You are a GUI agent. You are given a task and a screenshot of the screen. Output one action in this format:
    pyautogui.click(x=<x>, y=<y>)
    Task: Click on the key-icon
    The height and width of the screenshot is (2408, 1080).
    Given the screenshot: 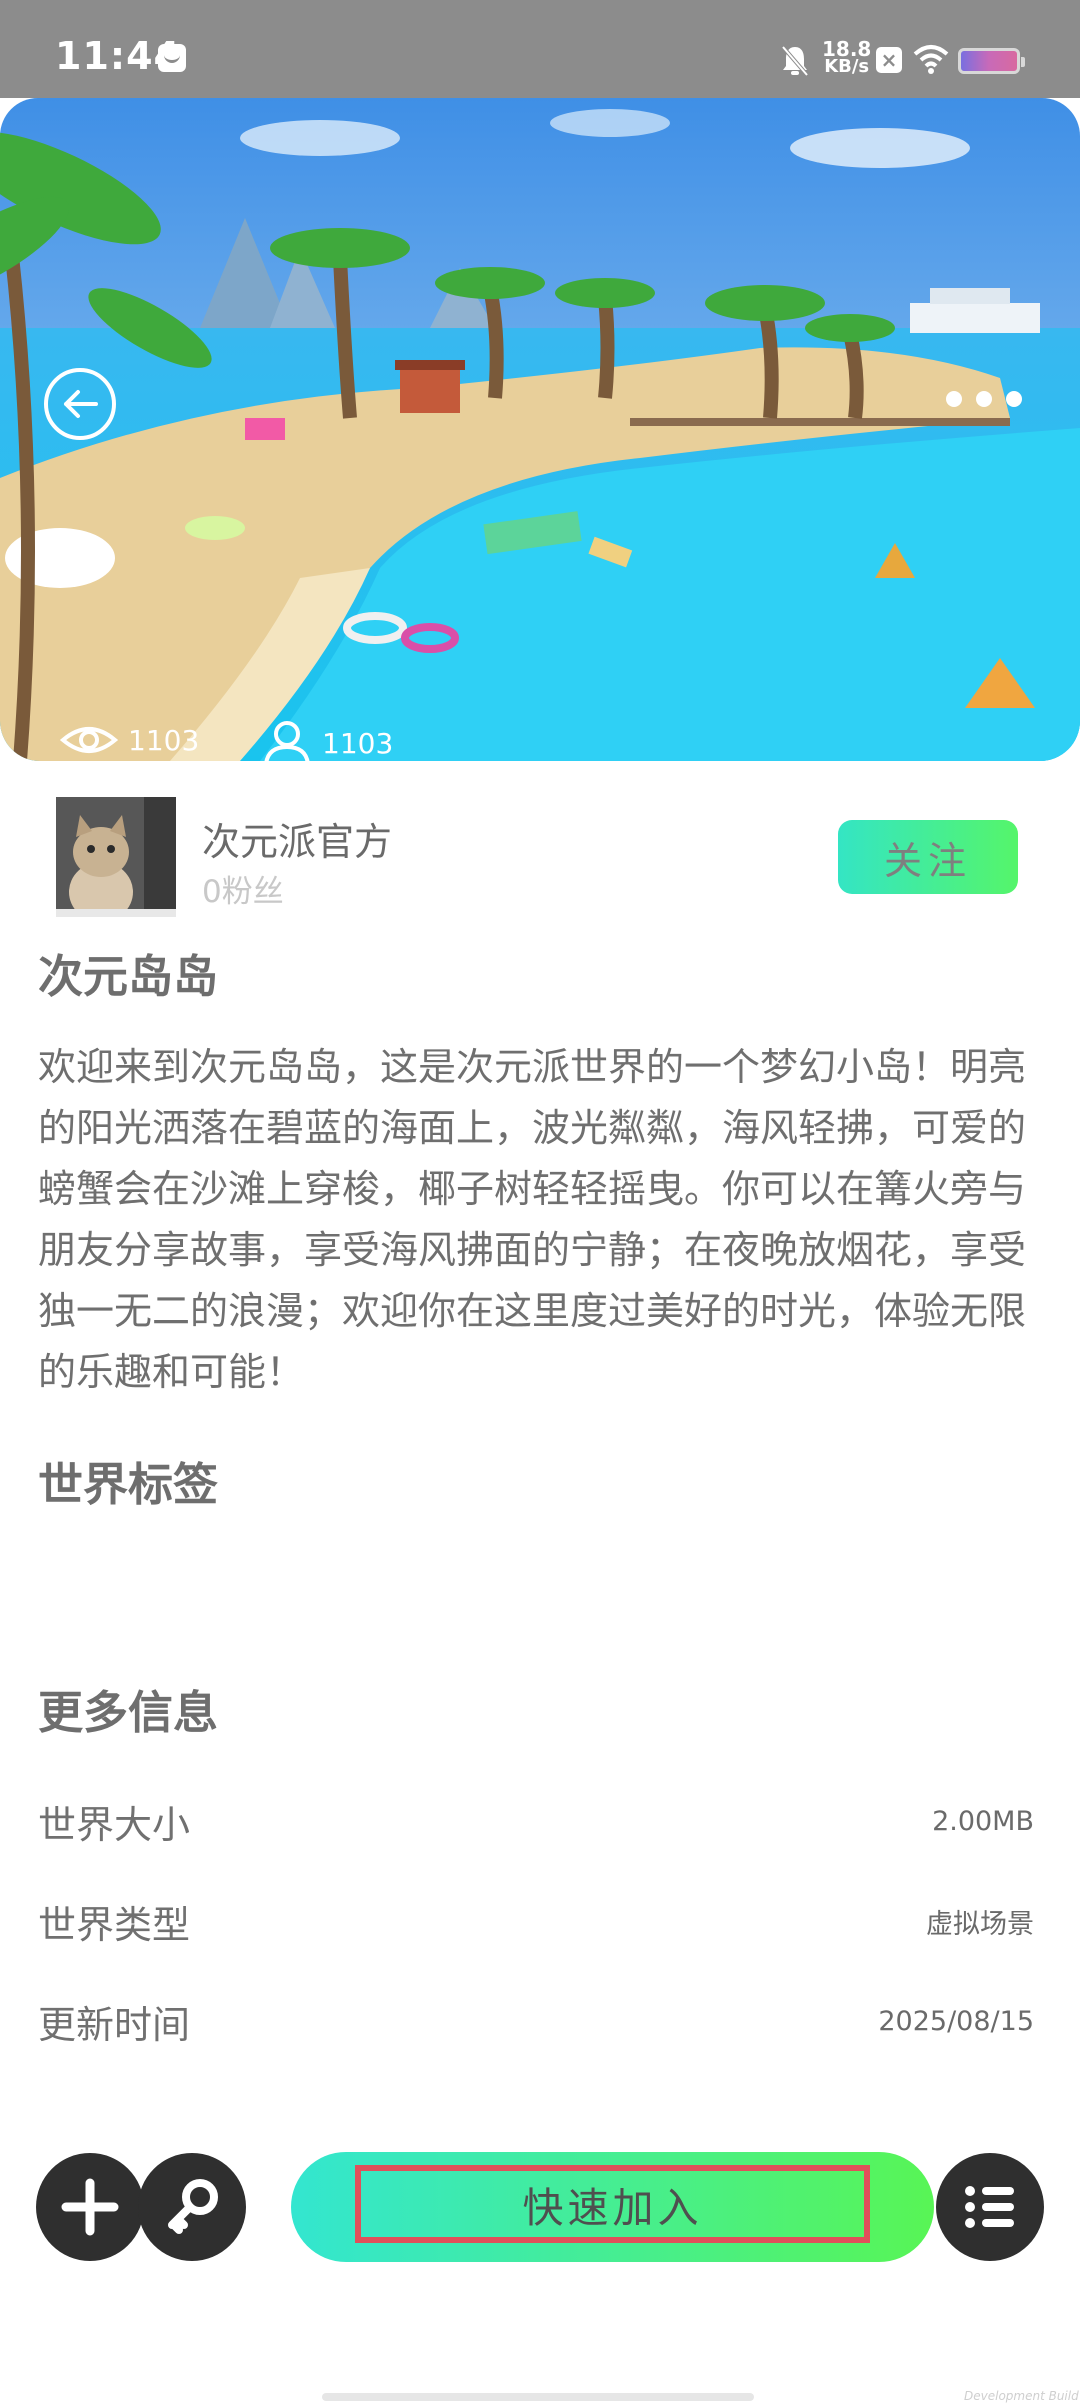 What is the action you would take?
    pyautogui.click(x=193, y=2206)
    